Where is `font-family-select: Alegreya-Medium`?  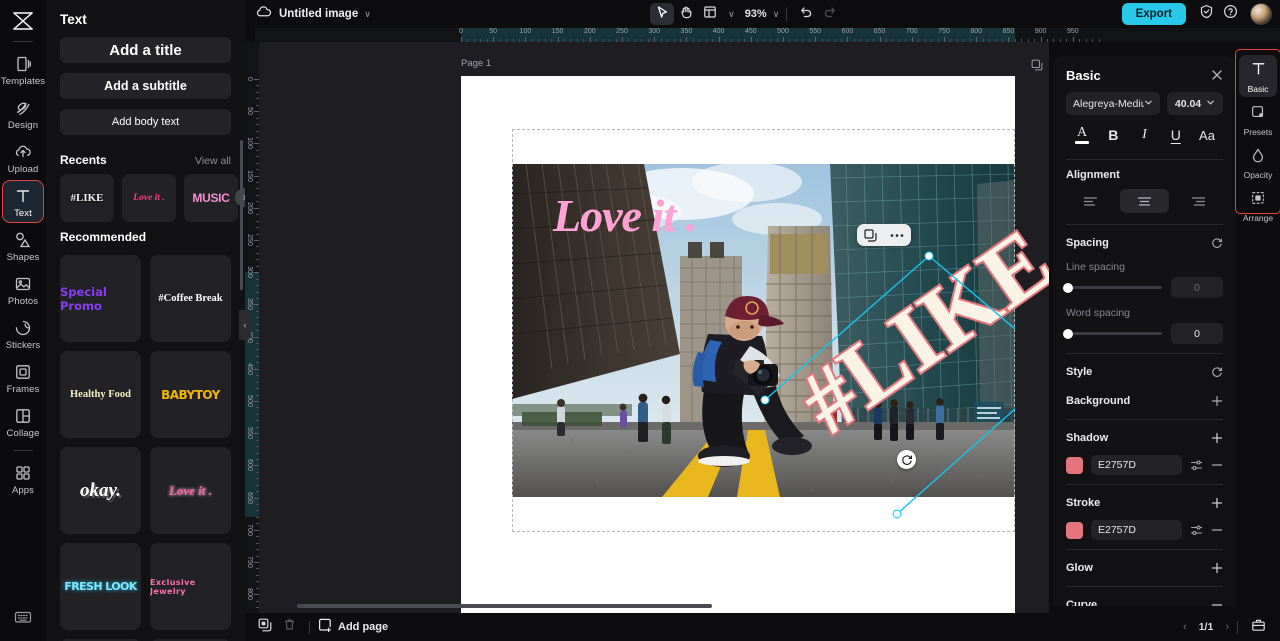
font-family-select: Alegreya-Medium is located at coordinates (1113, 103).